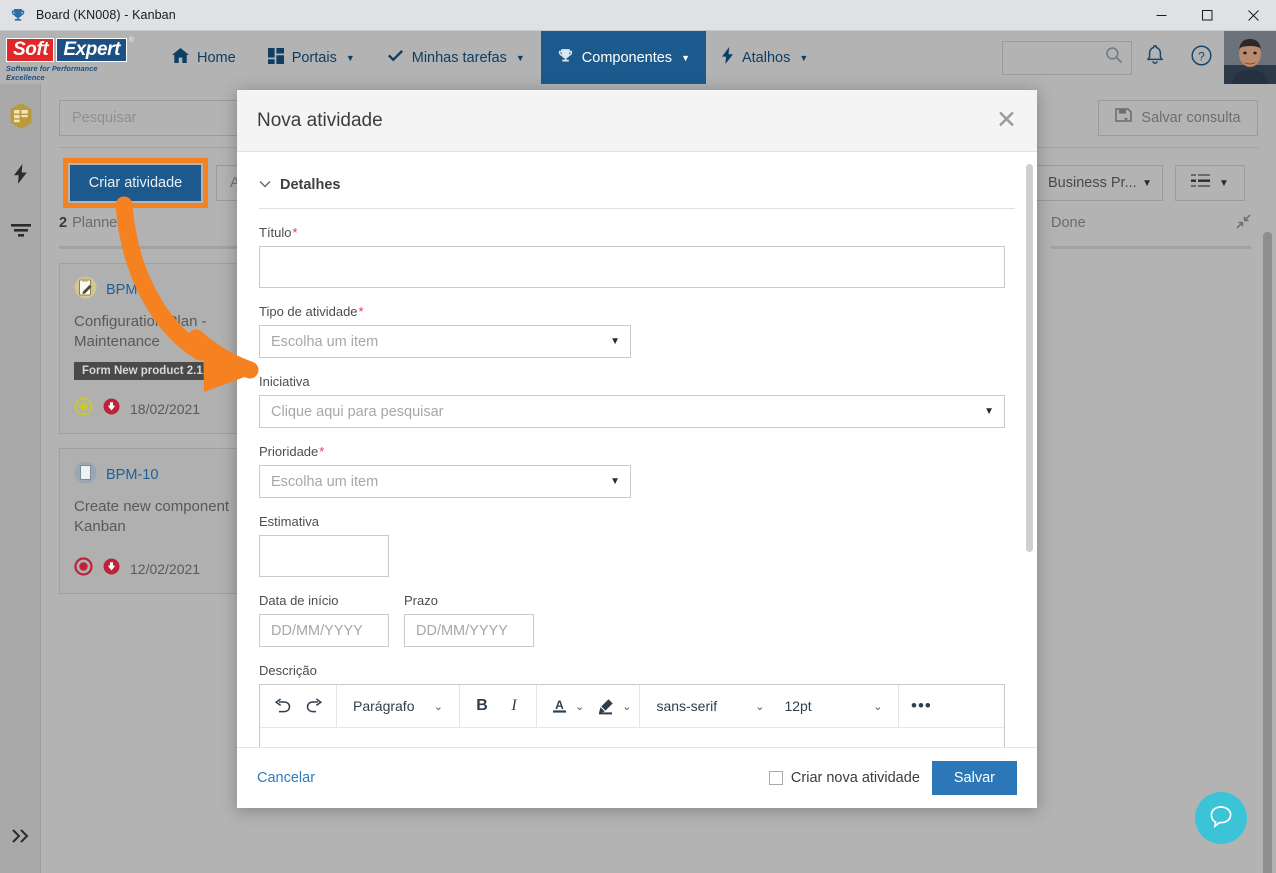 The image size is (1276, 873). What do you see at coordinates (1151, 223) in the screenshot?
I see `column-header: Done` at bounding box center [1151, 223].